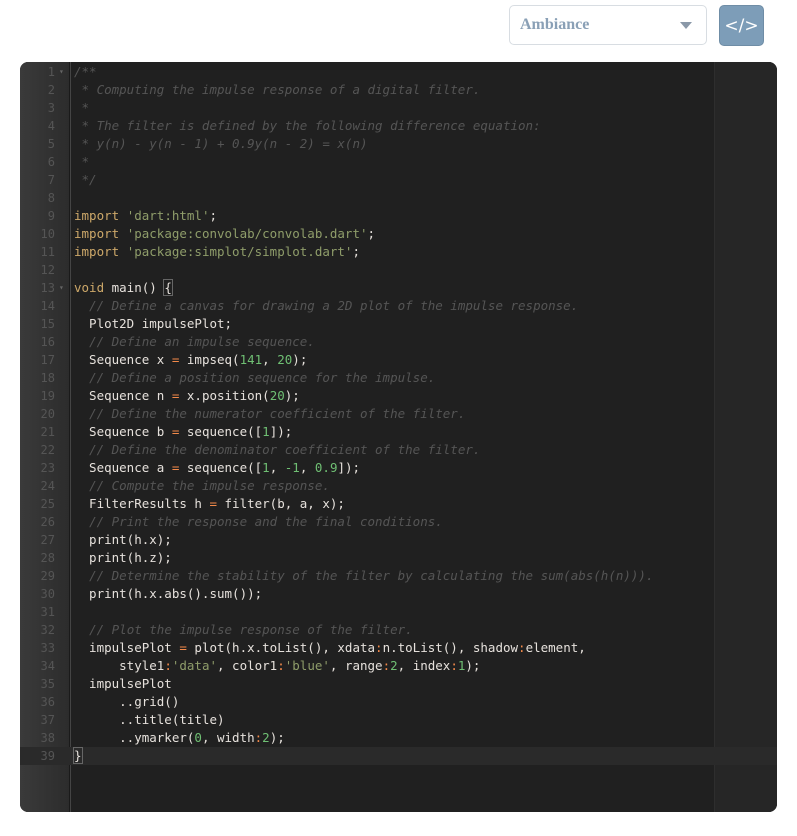  I want to click on code-text: void main() {, so click(123, 287).